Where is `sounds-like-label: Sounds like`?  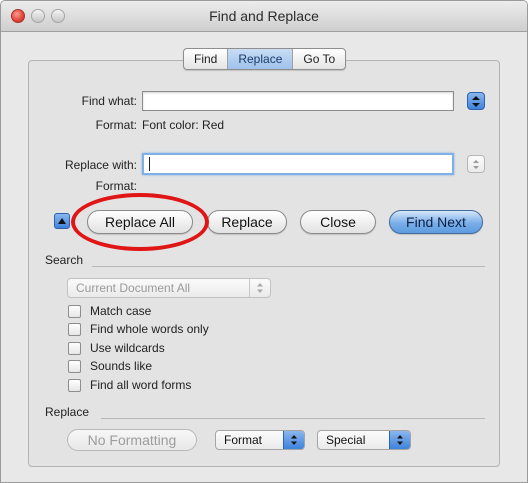
sounds-like-label: Sounds like is located at coordinates (121, 366).